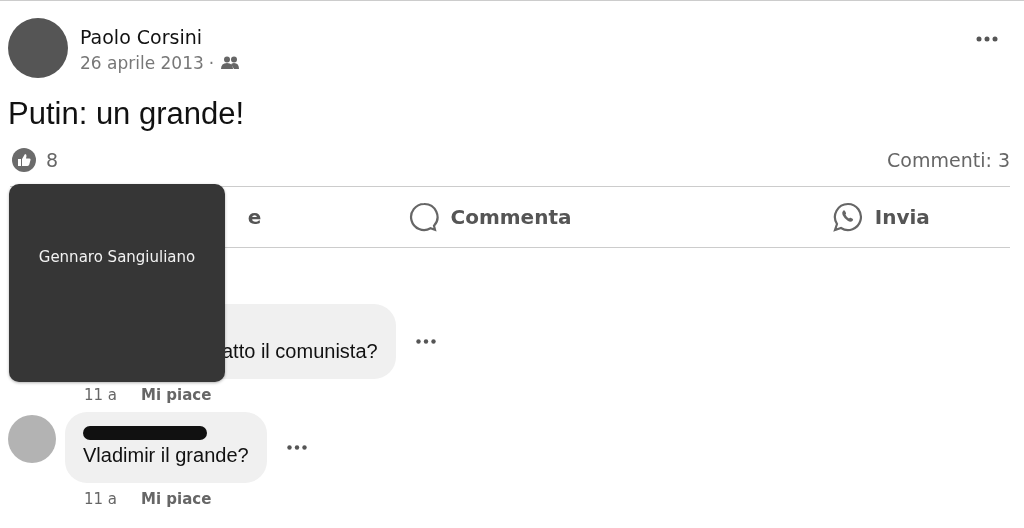 This screenshot has height=528, width=1024. What do you see at coordinates (38, 48) in the screenshot?
I see `profile-photo-placeholder` at bounding box center [38, 48].